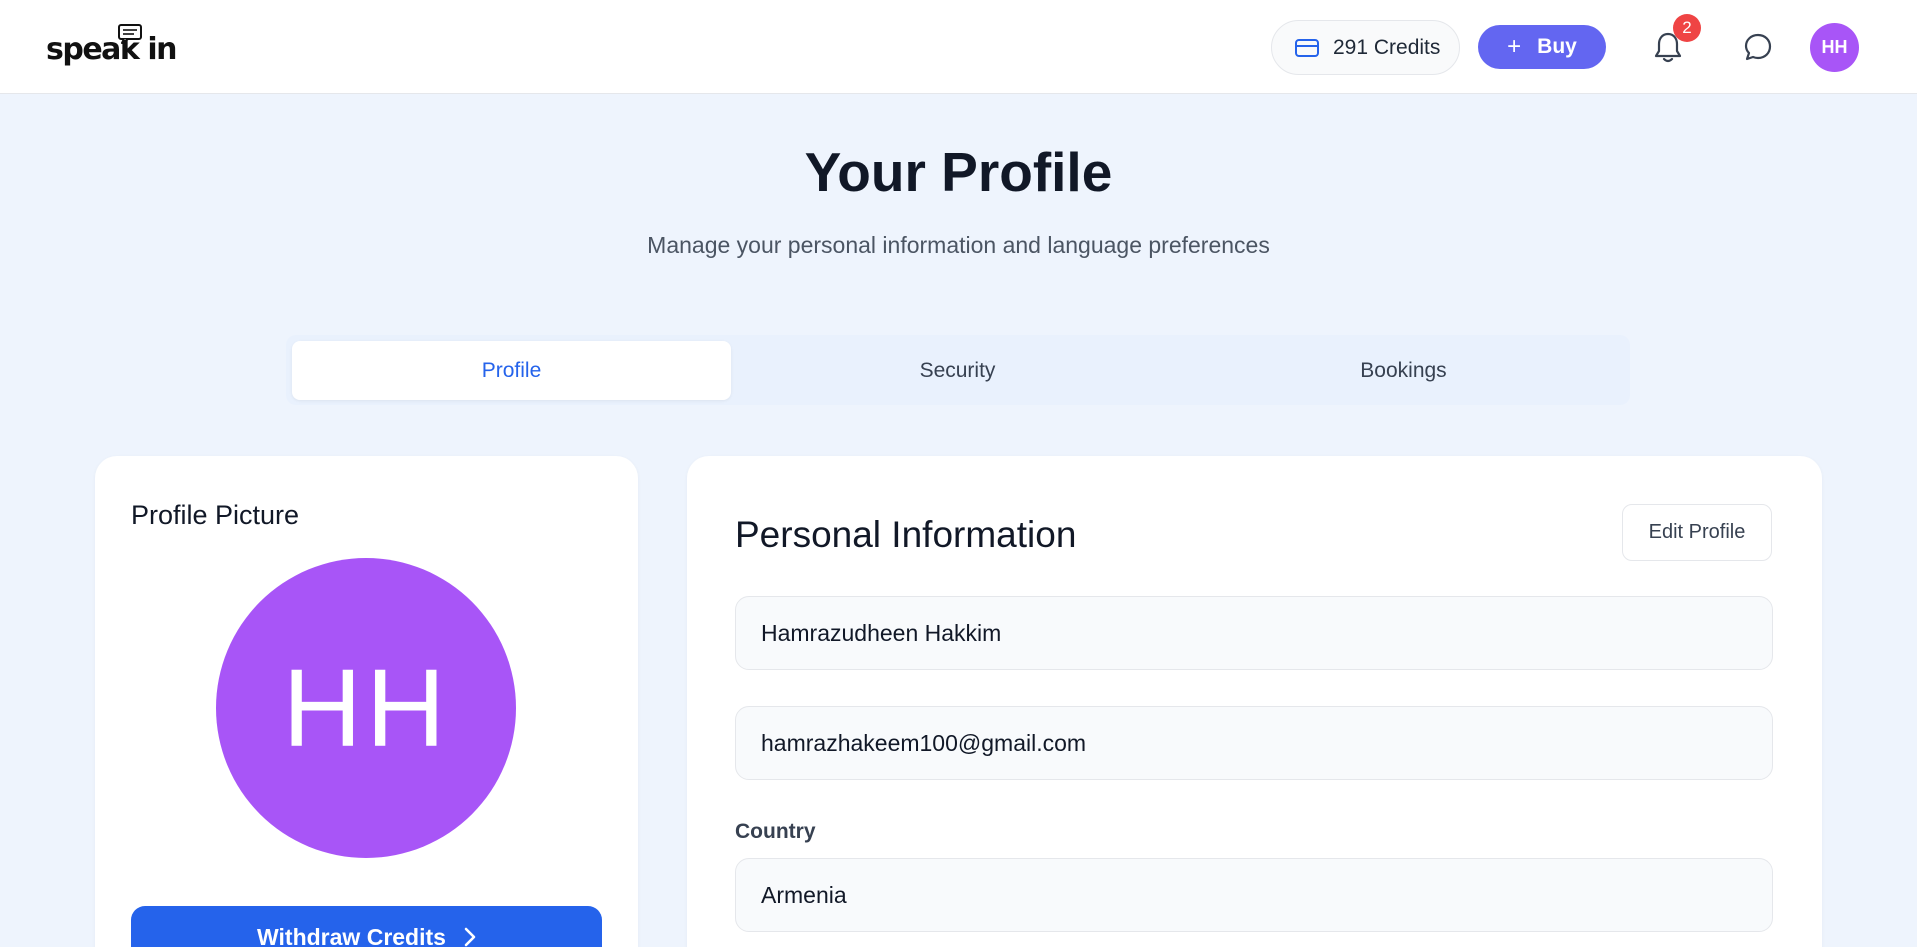  I want to click on tab-bookings: Bookings, so click(1403, 370).